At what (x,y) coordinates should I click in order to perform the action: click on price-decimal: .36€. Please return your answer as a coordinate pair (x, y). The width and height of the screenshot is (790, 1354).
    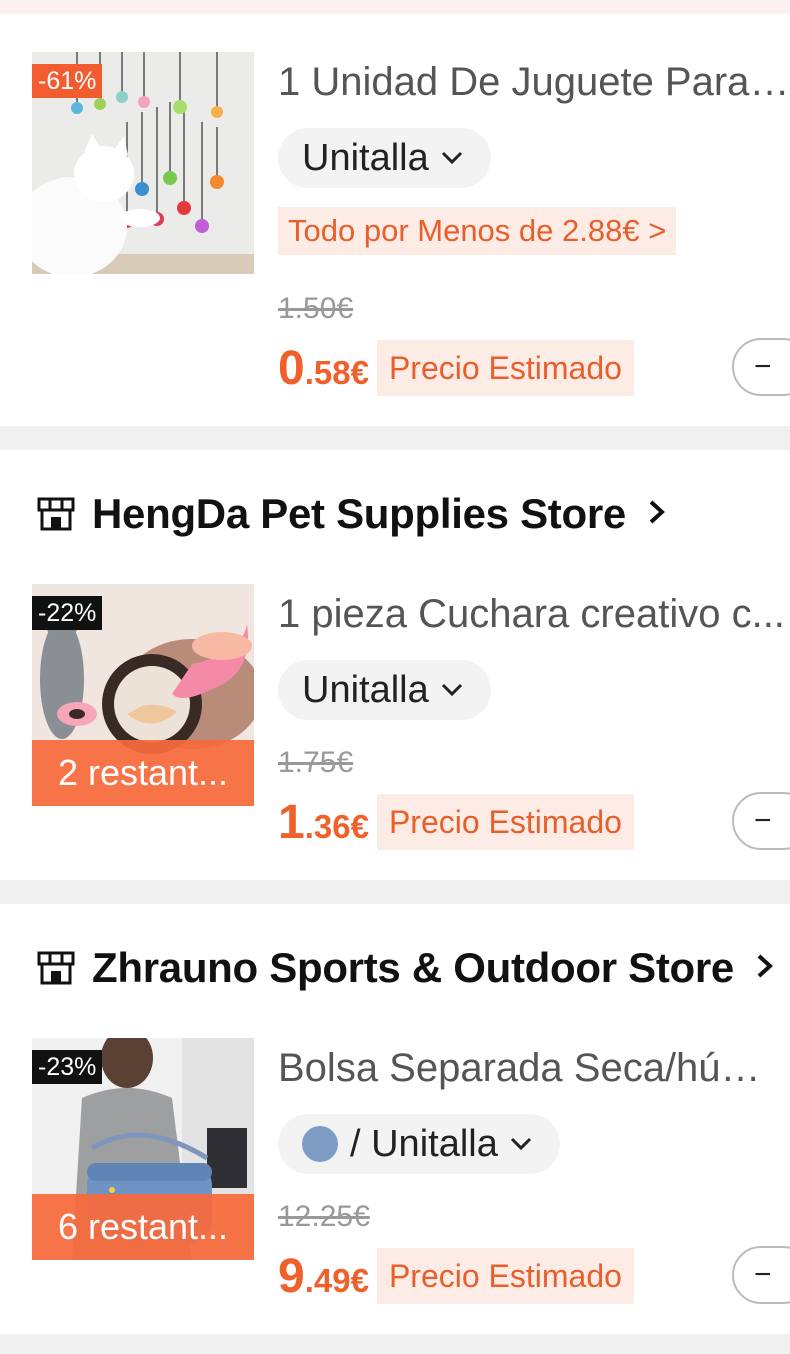
    Looking at the image, I should click on (336, 826).